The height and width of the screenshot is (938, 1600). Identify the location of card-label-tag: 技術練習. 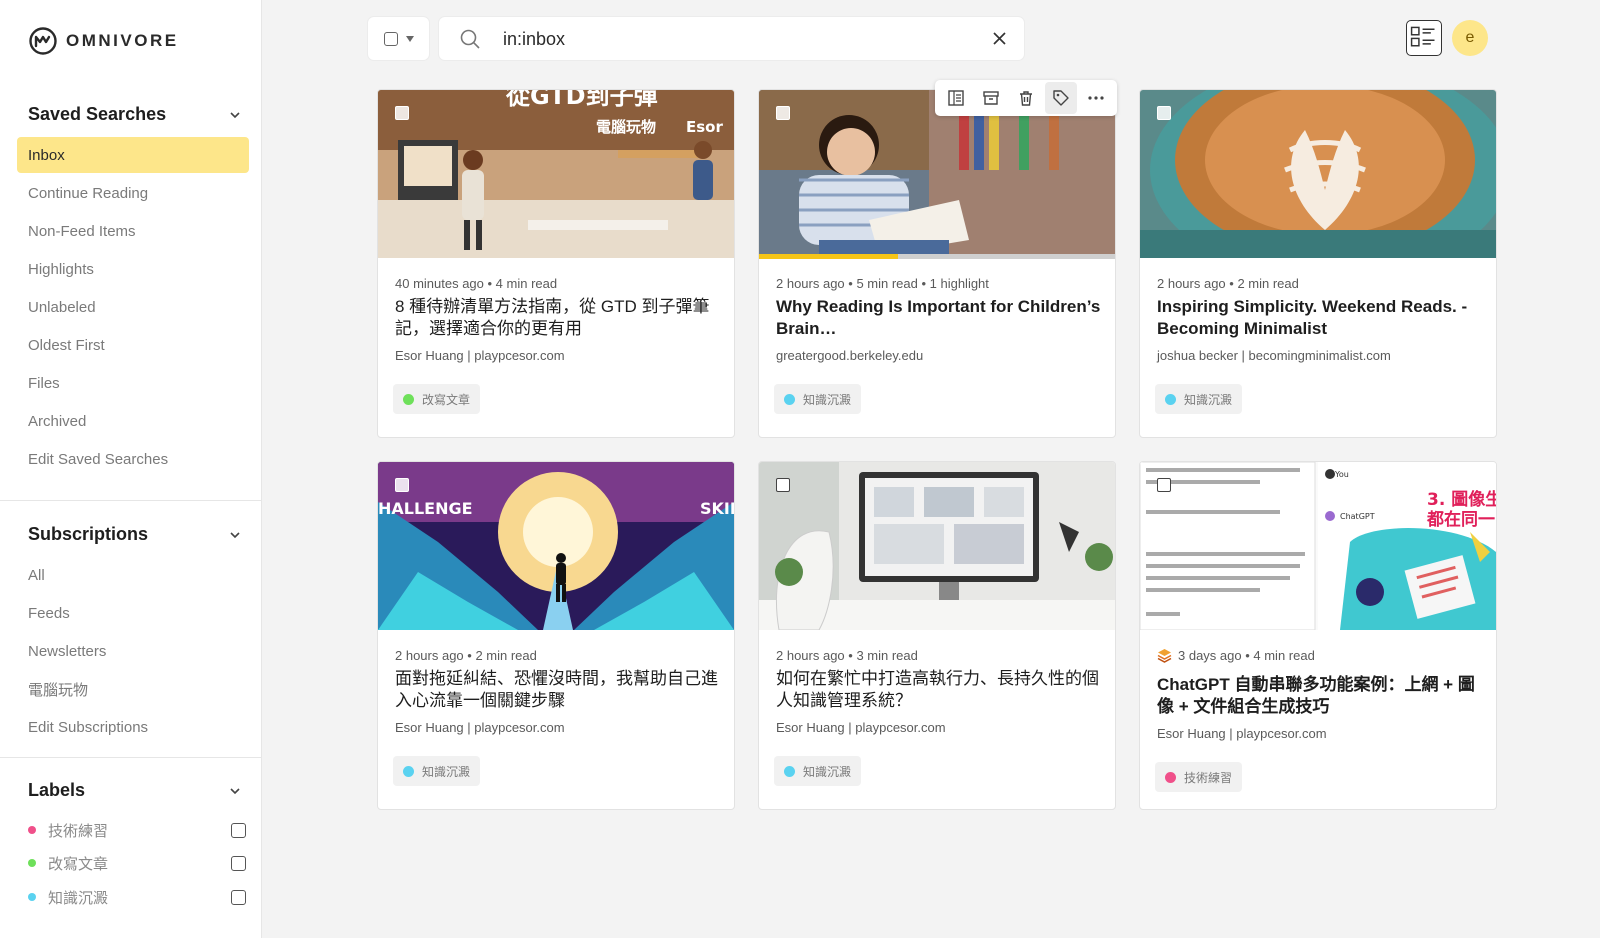
(1199, 777).